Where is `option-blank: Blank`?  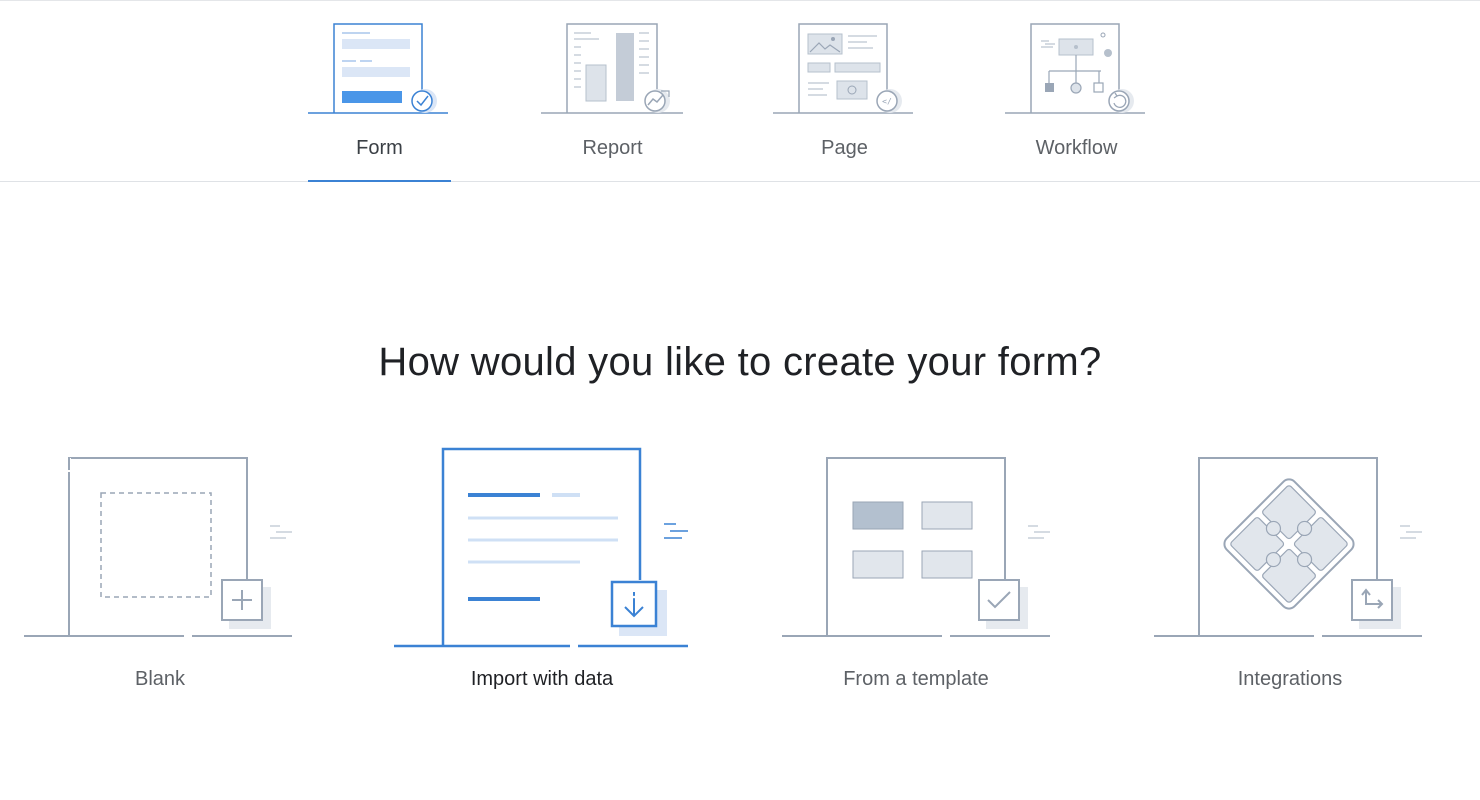 option-blank: Blank is located at coordinates (160, 570).